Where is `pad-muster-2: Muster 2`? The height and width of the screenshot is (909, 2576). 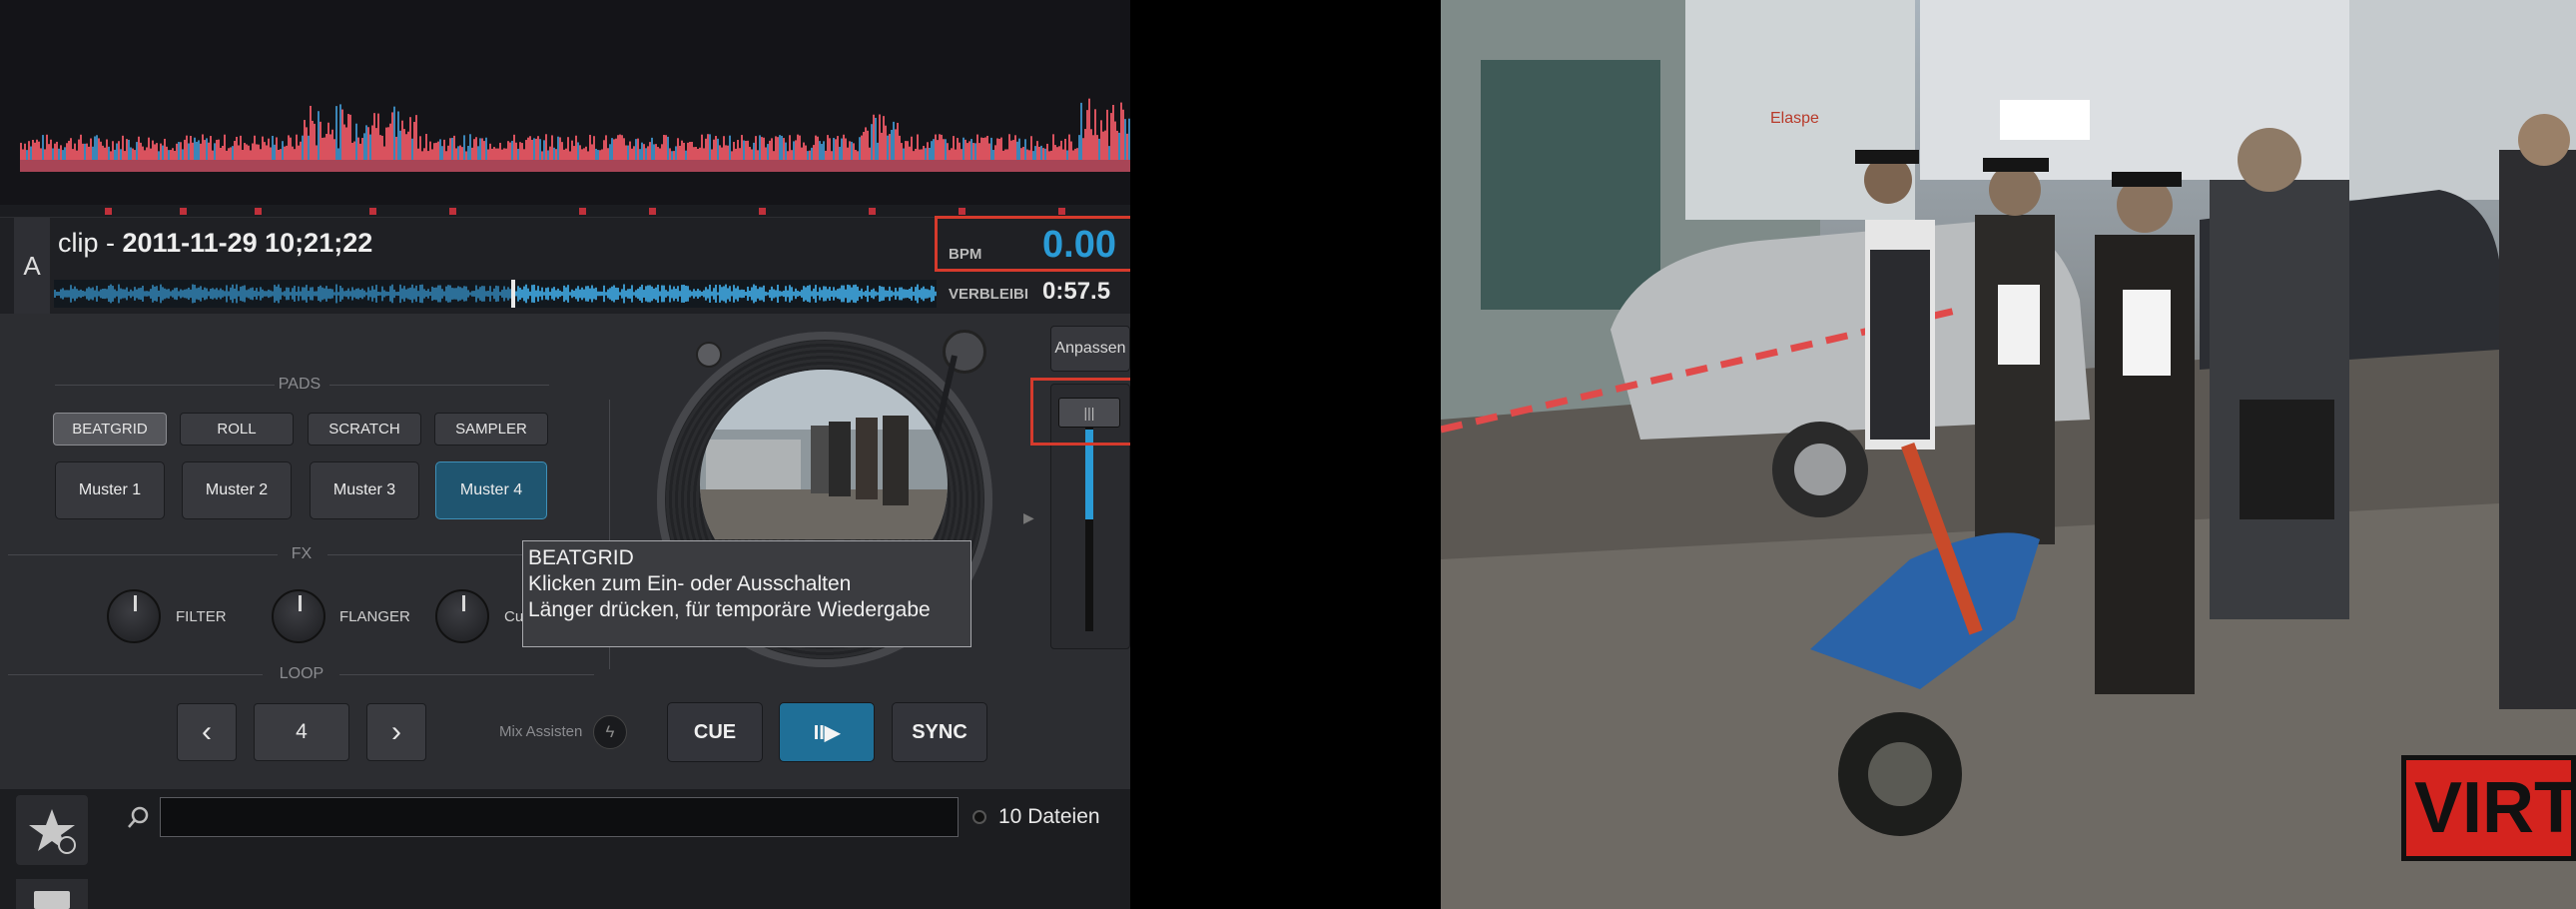
pad-muster-2: Muster 2 is located at coordinates (237, 490).